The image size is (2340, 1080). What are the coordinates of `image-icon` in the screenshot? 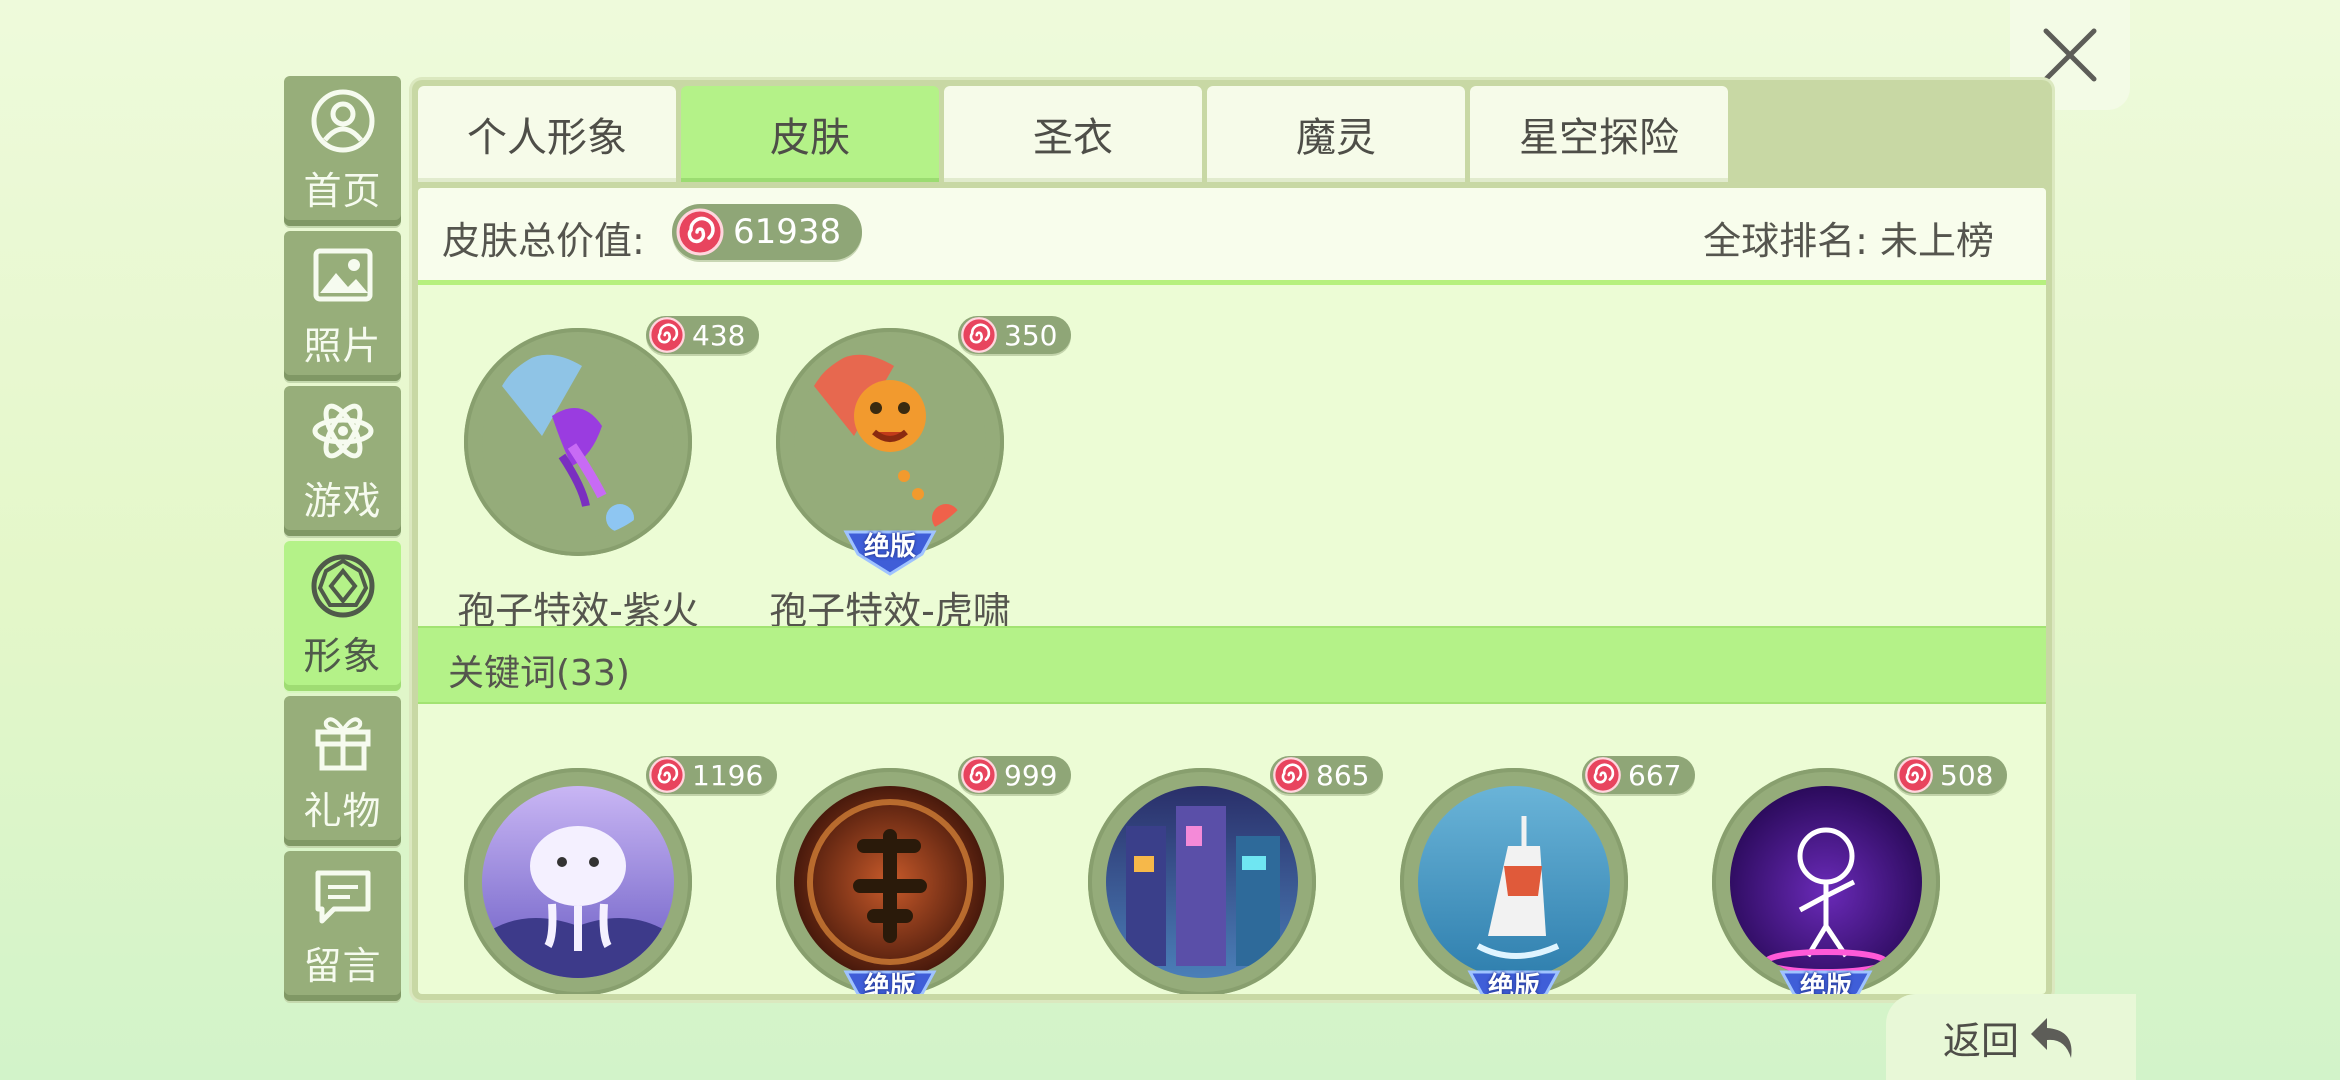 It's located at (342, 274).